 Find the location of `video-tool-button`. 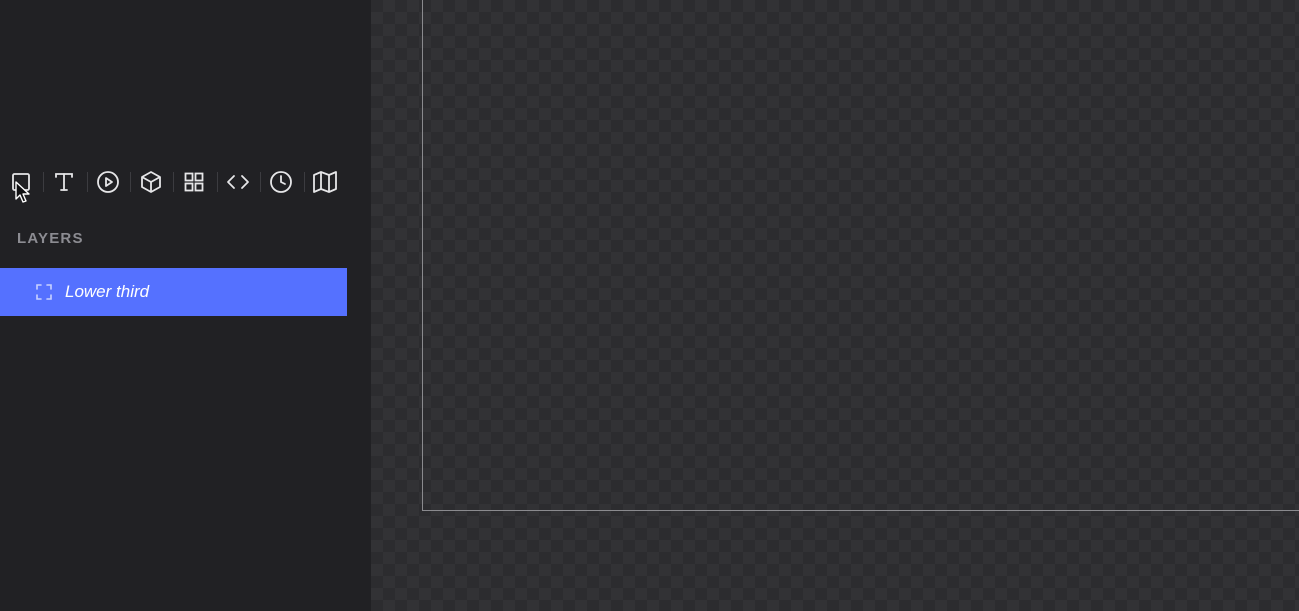

video-tool-button is located at coordinates (108, 182).